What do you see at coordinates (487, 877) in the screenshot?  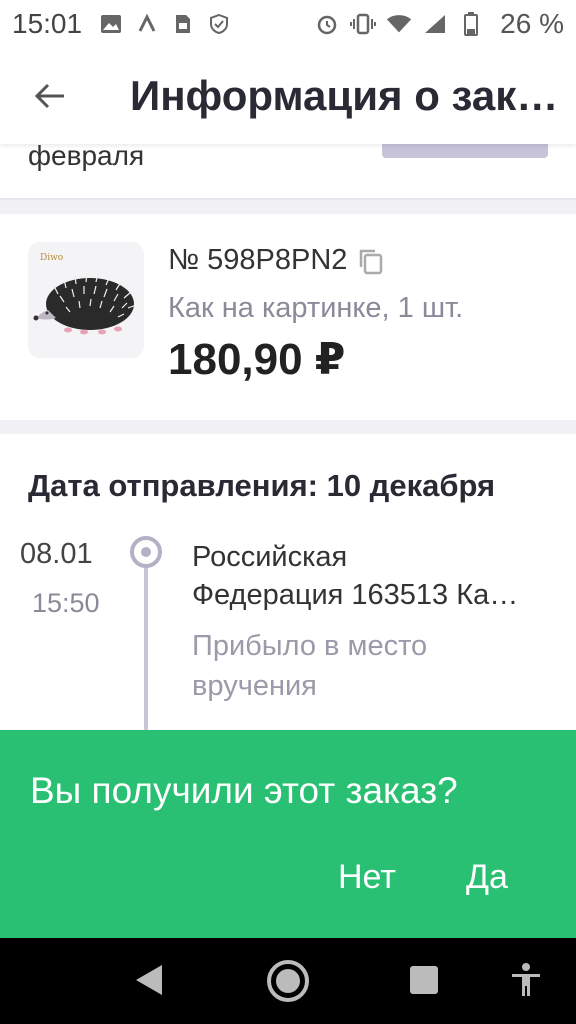 I see `yes-button: Да` at bounding box center [487, 877].